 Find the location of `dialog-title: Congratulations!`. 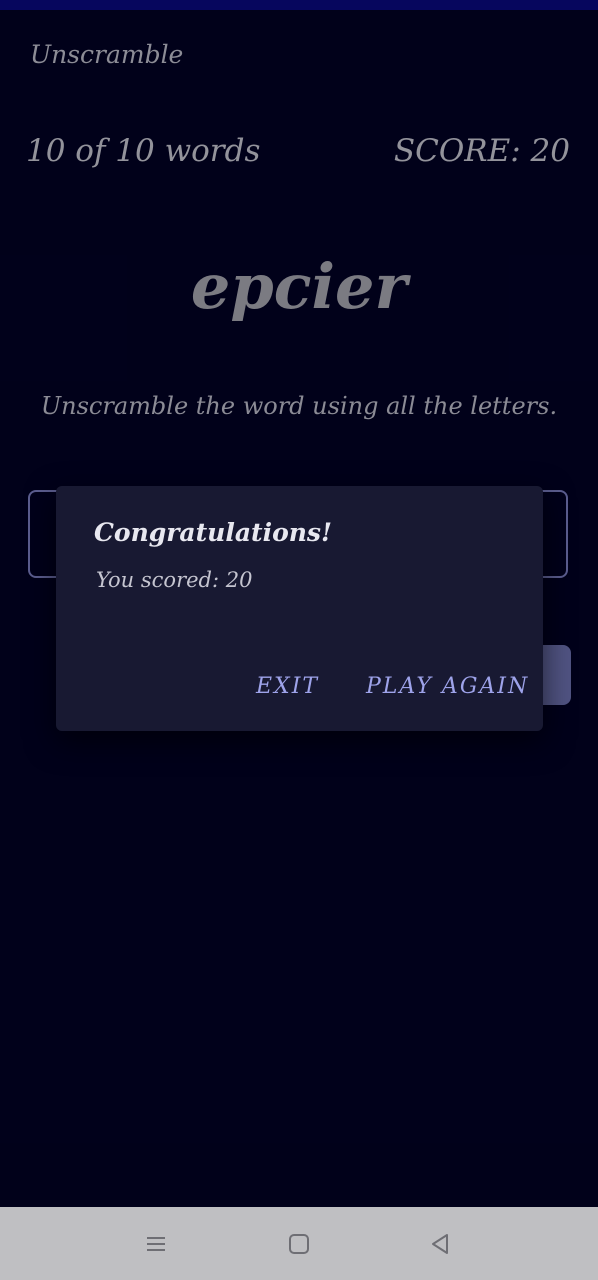

dialog-title: Congratulations! is located at coordinates (213, 532).